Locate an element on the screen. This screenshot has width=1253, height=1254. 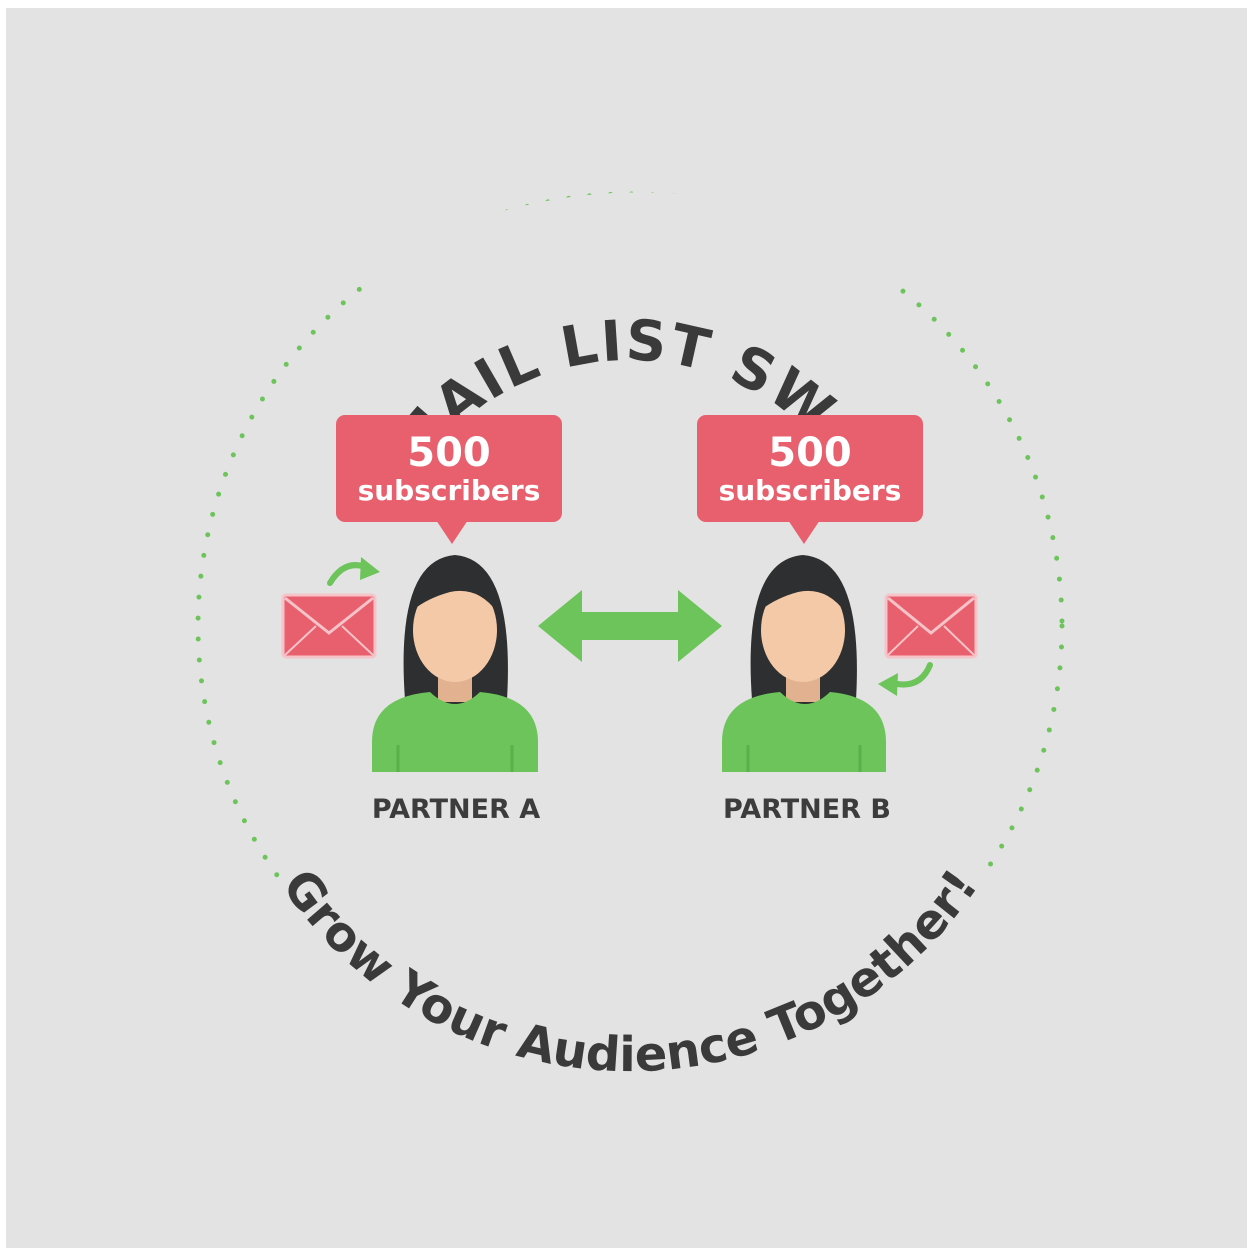
partner-b: 500 subscribers PARTNER B is located at coordinates (837, 620).